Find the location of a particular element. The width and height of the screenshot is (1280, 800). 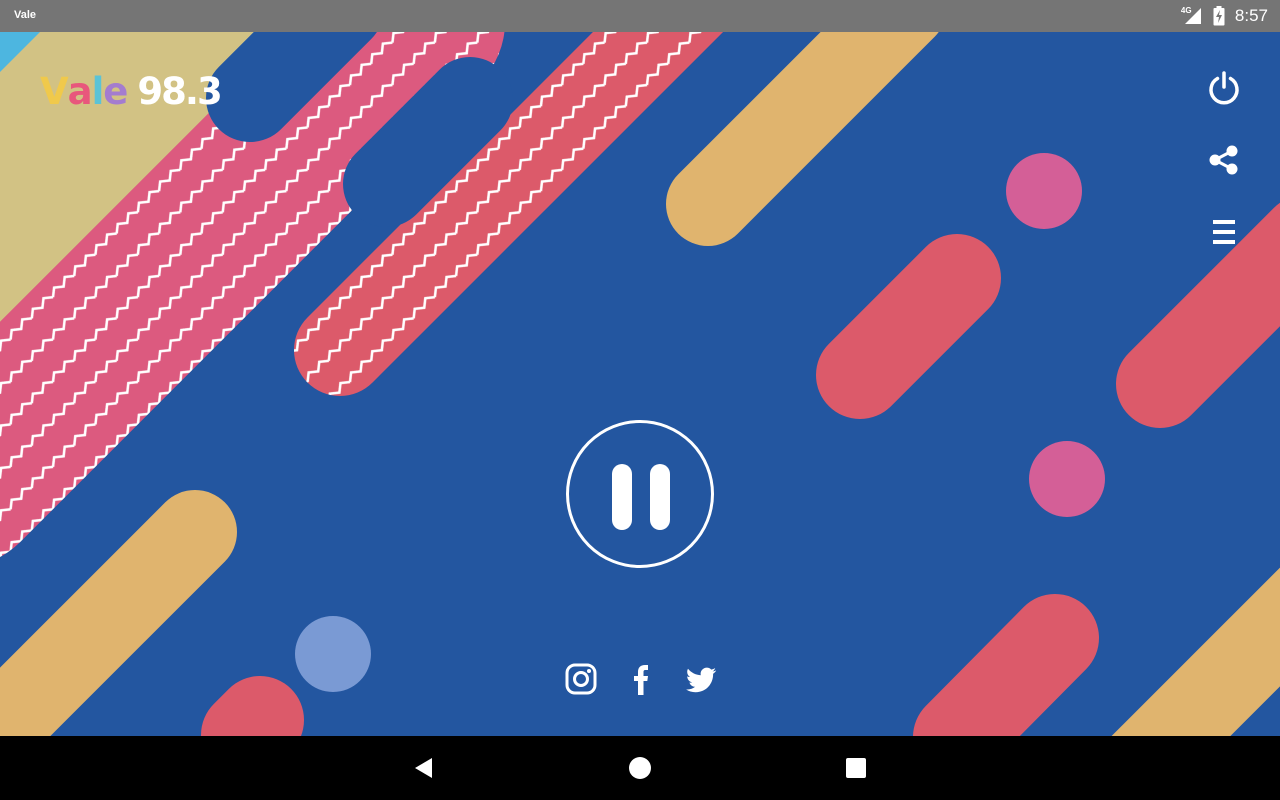

status-indicators: 4G 8:57 is located at coordinates (1224, 16).